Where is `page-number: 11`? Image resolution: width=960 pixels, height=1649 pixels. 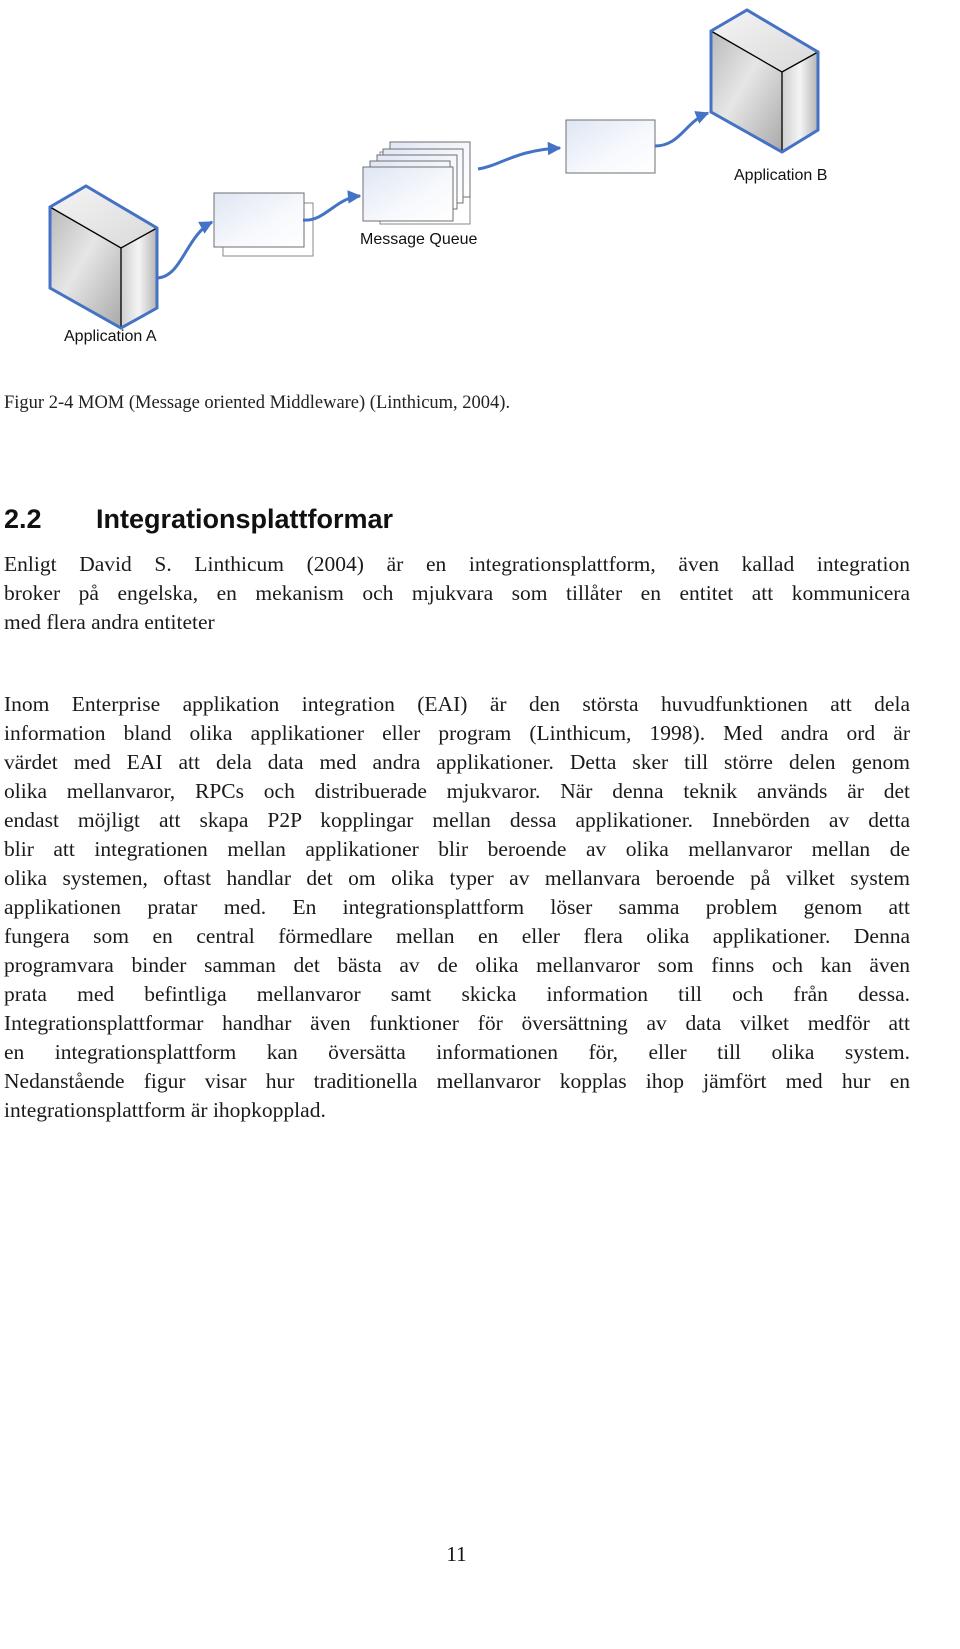 page-number: 11 is located at coordinates (456, 1554).